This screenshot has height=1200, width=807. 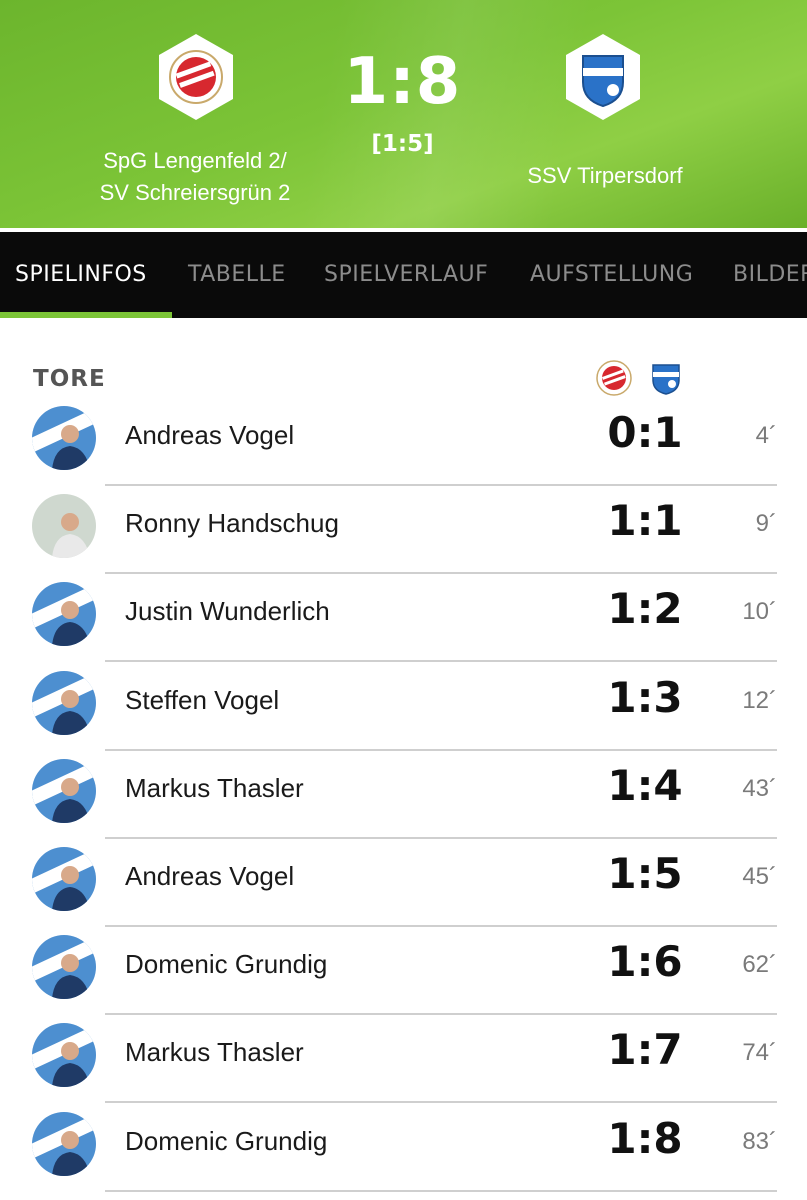 I want to click on goal-score: 1:7, so click(x=645, y=1050).